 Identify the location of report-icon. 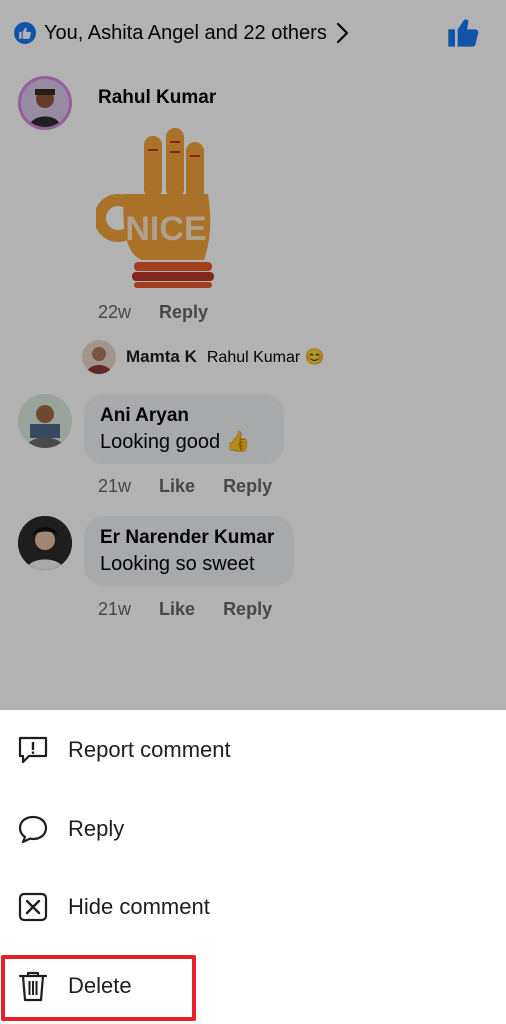
(33, 750).